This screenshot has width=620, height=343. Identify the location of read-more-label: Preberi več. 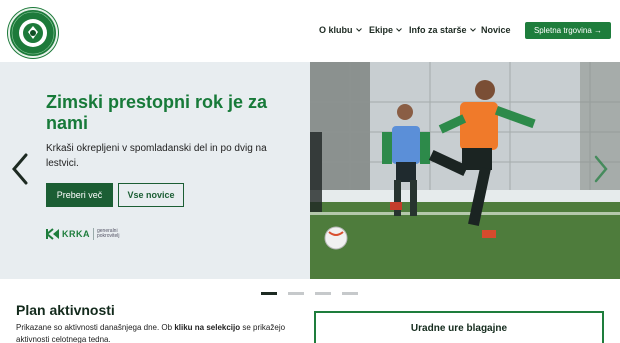
(79, 195).